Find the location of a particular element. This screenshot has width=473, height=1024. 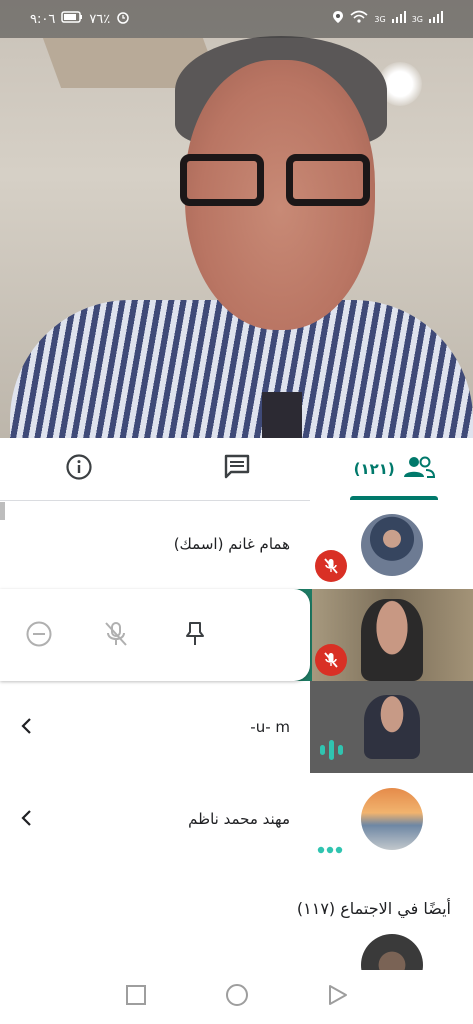

mute-participant-button is located at coordinates (116, 634).